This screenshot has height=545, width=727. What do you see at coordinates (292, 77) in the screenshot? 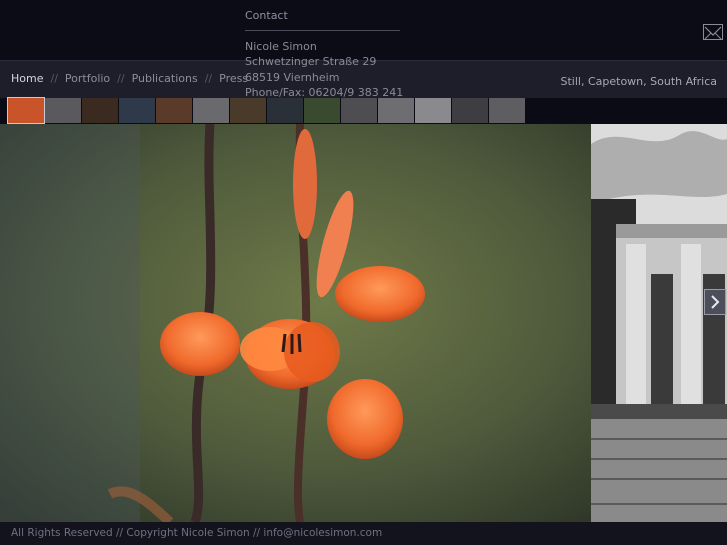
I see `contact-city: 68519 Viernheim` at bounding box center [292, 77].